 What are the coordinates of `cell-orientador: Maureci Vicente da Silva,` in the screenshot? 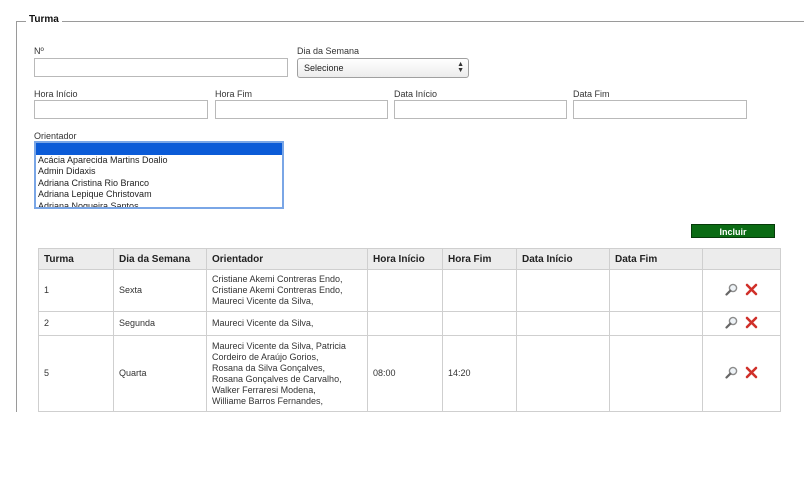 It's located at (287, 323).